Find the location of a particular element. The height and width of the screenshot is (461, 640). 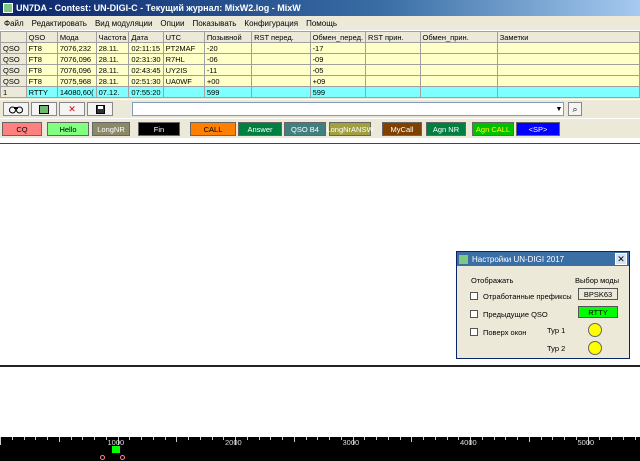

table-cell: 07.12. is located at coordinates (112, 92).